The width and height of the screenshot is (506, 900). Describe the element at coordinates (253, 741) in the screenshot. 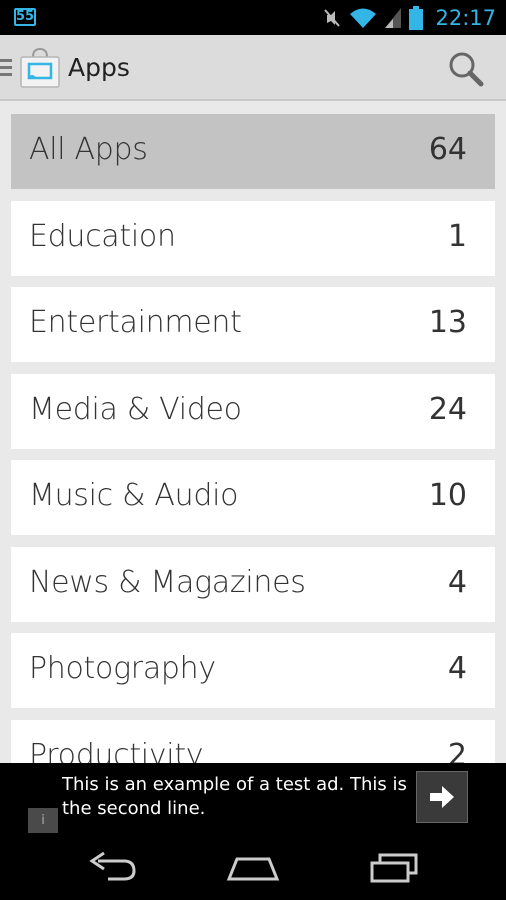

I see `category-item-productivity: Productivity 2` at that location.